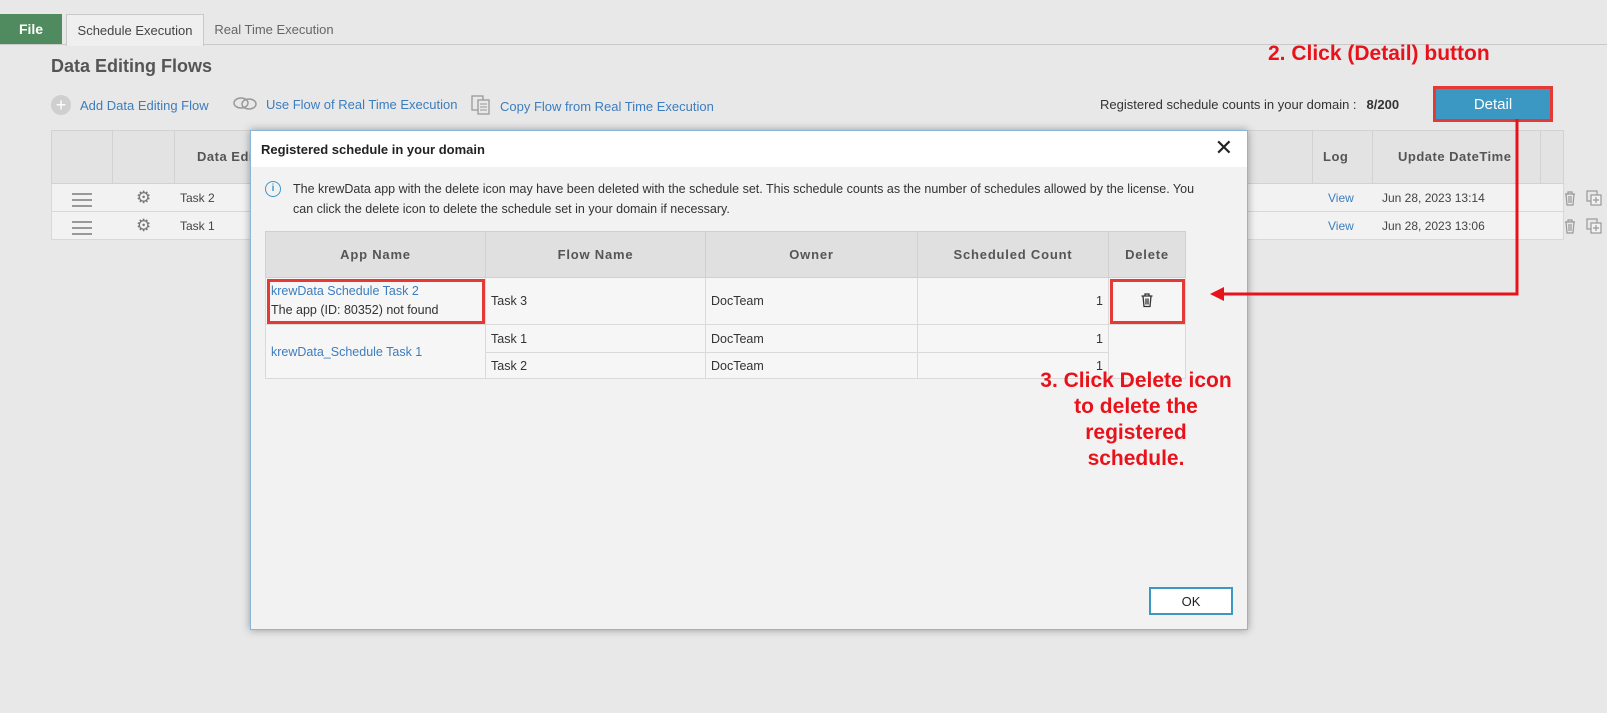 This screenshot has width=1607, height=713. I want to click on app-name-link: krewData_Schedule Task 1, so click(346, 352).